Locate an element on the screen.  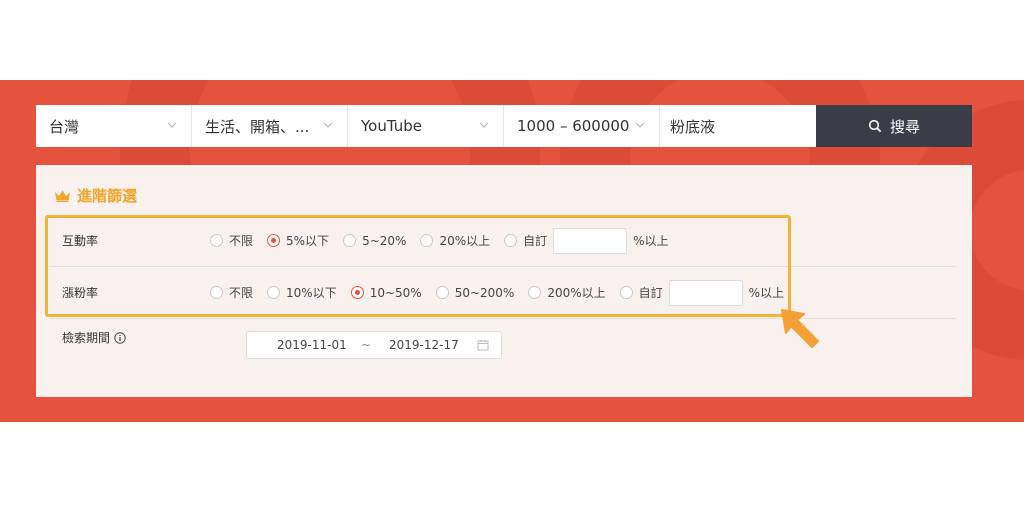
option-label: 50~200% is located at coordinates (484, 292).